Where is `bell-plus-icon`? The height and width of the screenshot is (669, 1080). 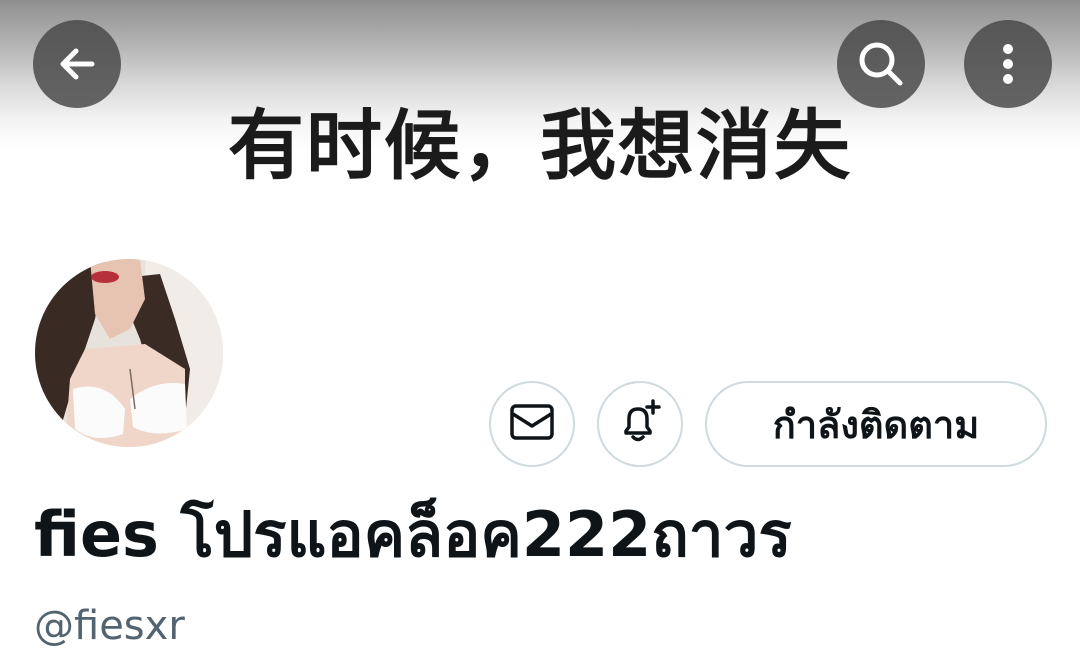
bell-plus-icon is located at coordinates (640, 424).